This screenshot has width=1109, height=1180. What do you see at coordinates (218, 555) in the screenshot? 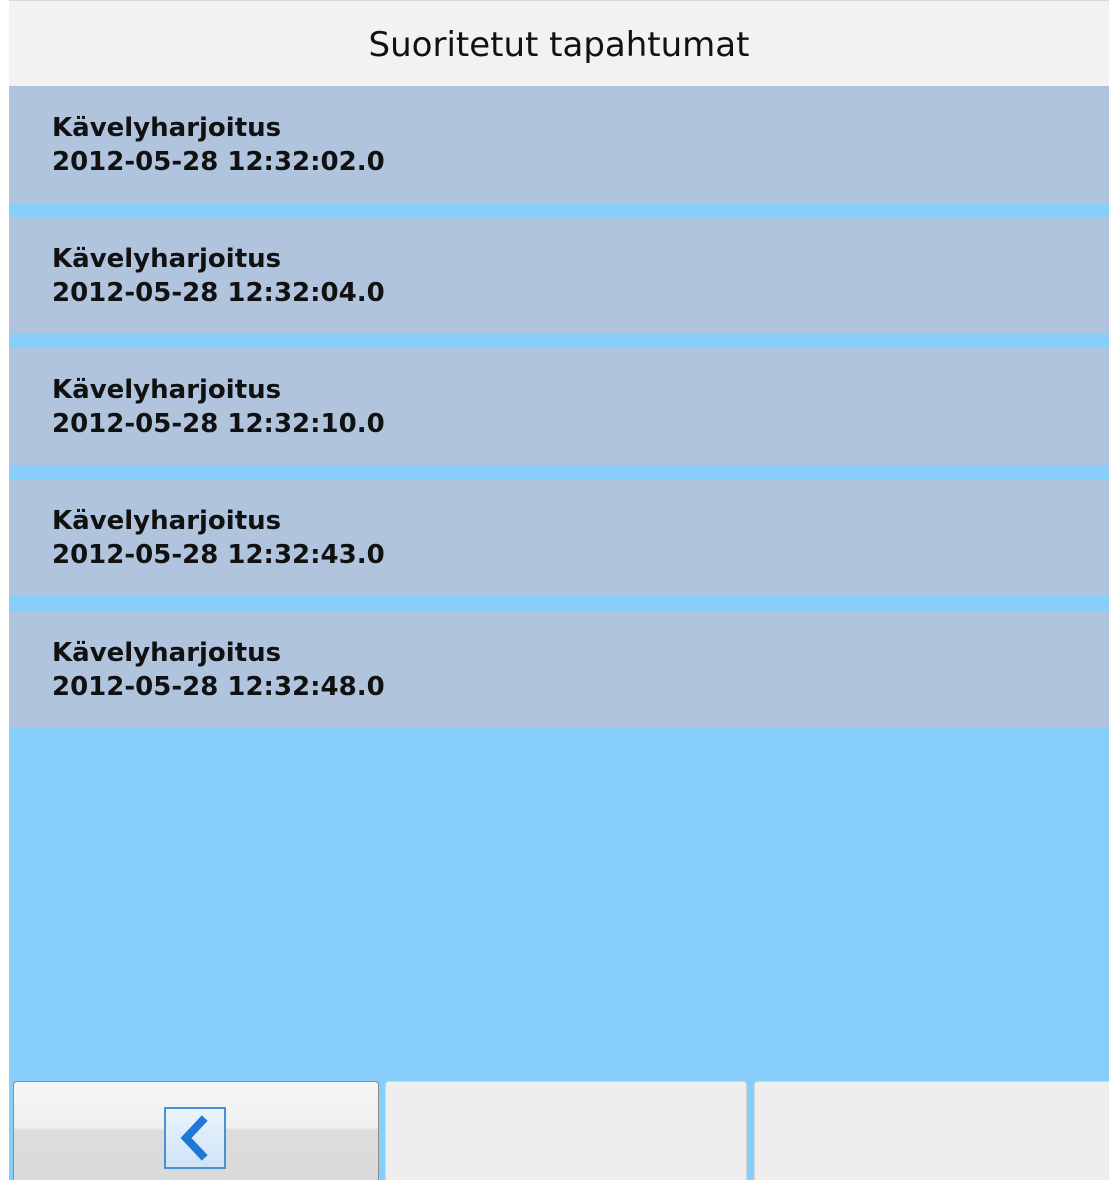
I see `event-timestamp: 2012-05-28 12:32:43.0` at bounding box center [218, 555].